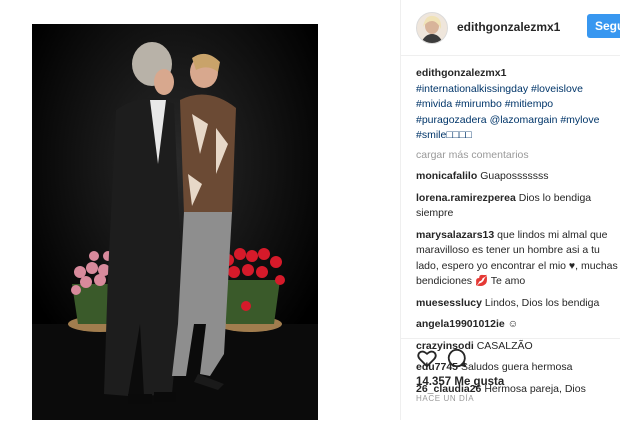 The height and width of the screenshot is (421, 620). Describe the element at coordinates (446, 176) in the screenshot. I see `comment-username: monicafalilo` at that location.